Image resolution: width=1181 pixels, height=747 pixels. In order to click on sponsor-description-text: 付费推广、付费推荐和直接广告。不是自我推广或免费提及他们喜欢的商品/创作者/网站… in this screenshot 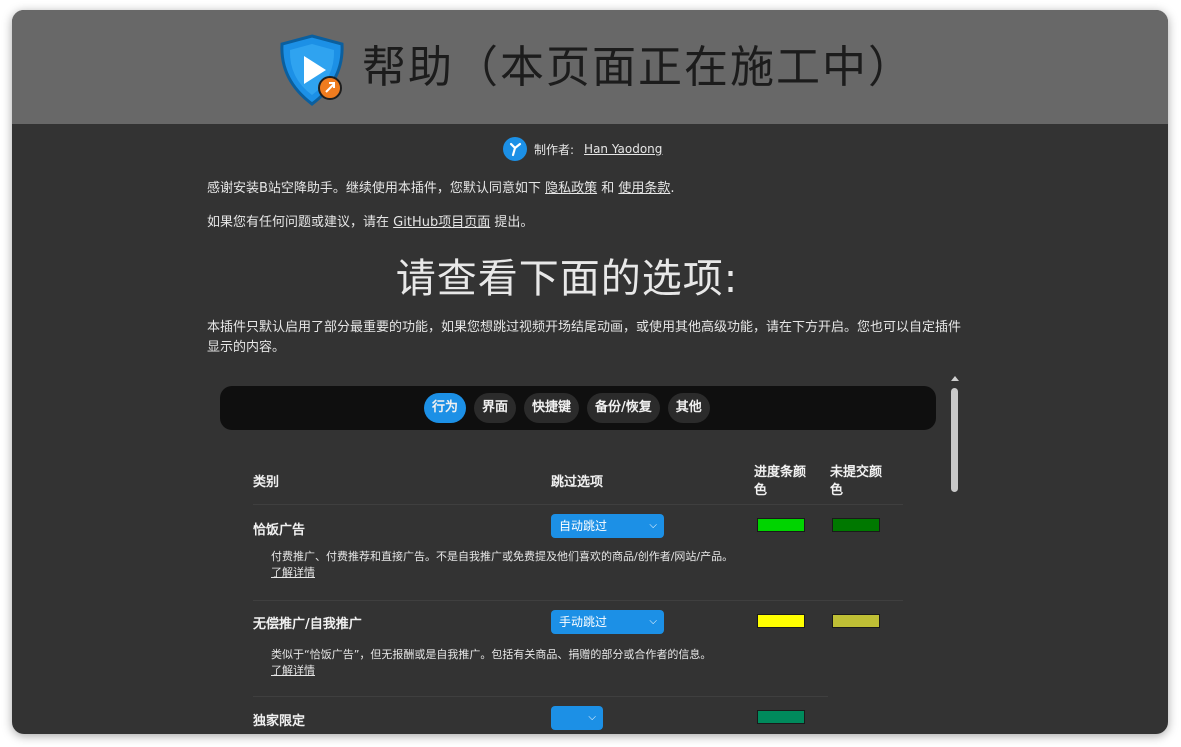, I will do `click(502, 556)`.